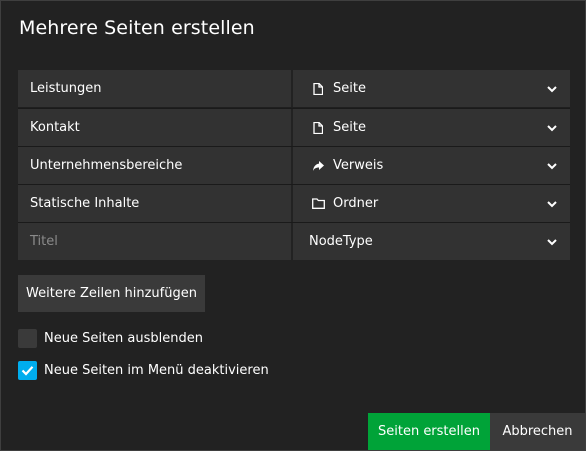 The width and height of the screenshot is (586, 451). I want to click on hide-pages-label: Neue Seiten ausblenden, so click(123, 338).